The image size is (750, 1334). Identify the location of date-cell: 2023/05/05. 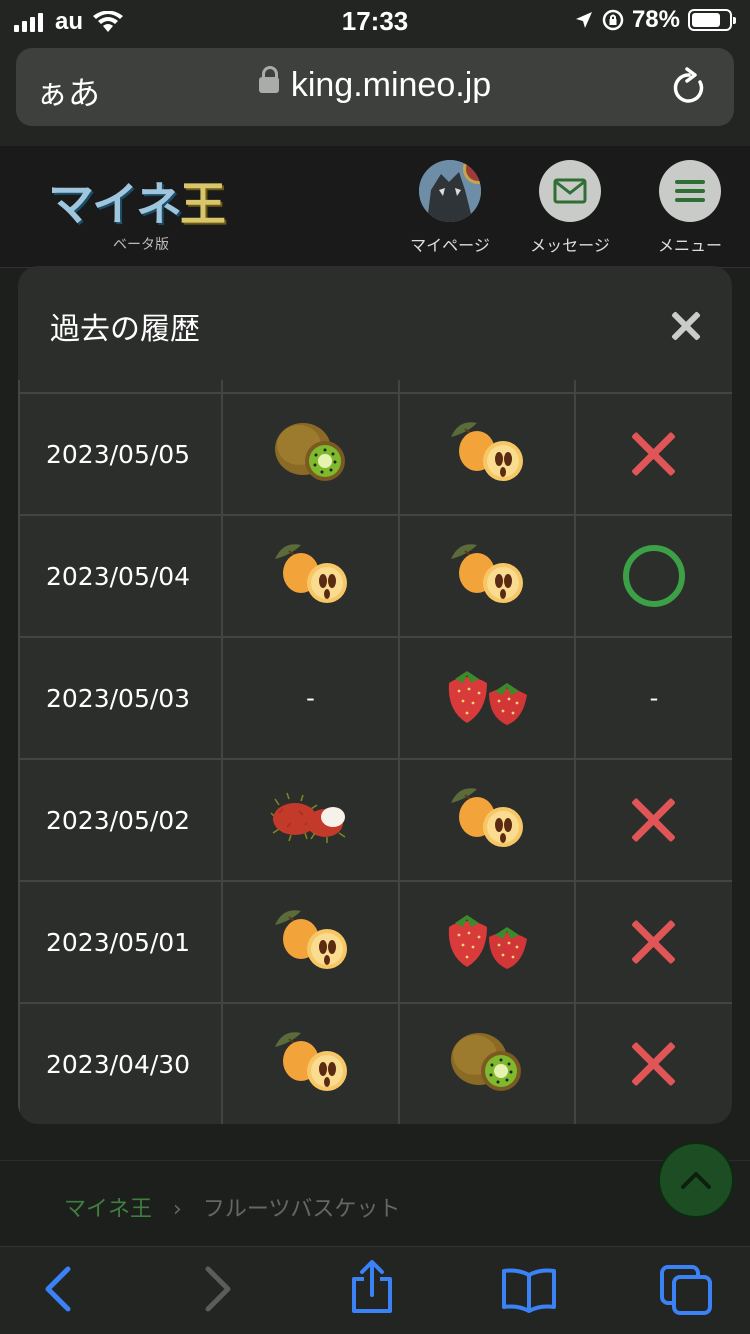
(120, 454).